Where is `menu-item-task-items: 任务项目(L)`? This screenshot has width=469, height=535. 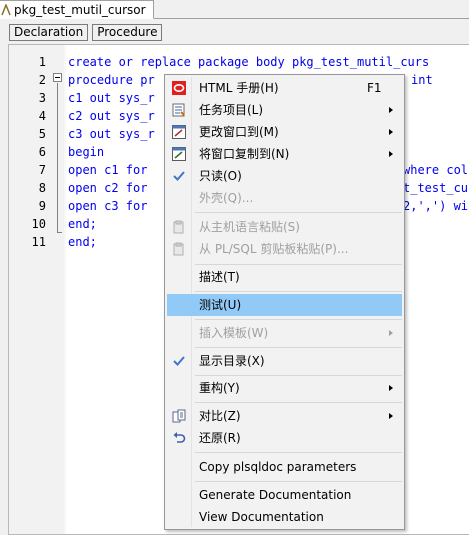
menu-item-task-items: 任务项目(L) is located at coordinates (284, 110).